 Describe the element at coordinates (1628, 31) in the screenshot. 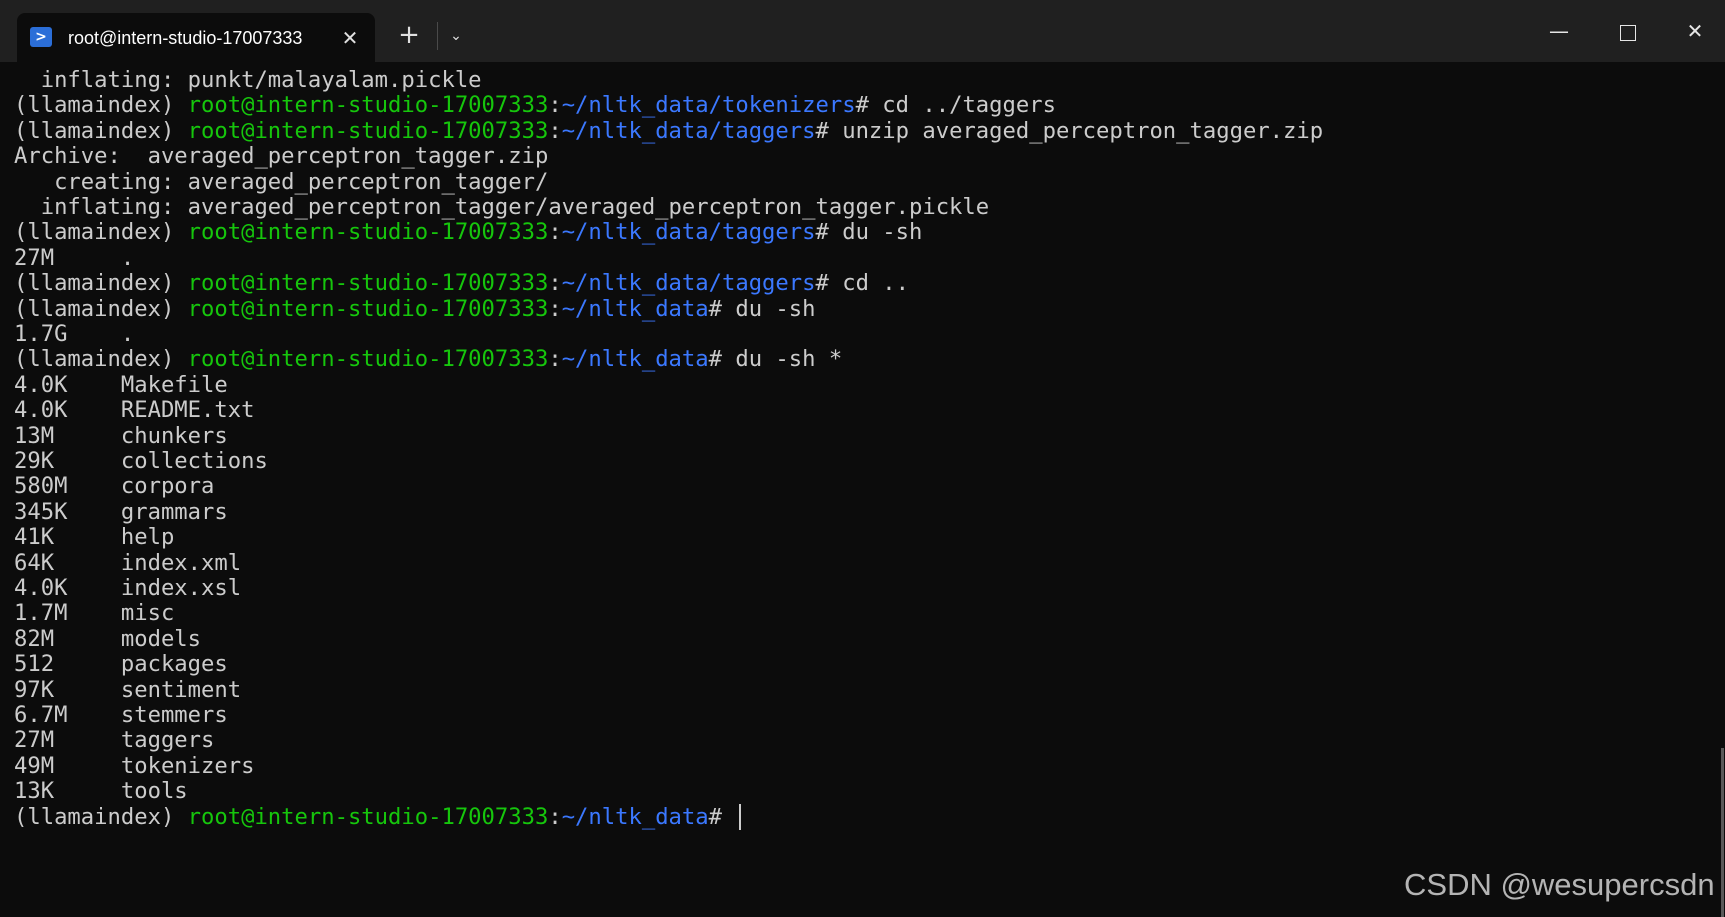

I see `maximize-icon` at that location.